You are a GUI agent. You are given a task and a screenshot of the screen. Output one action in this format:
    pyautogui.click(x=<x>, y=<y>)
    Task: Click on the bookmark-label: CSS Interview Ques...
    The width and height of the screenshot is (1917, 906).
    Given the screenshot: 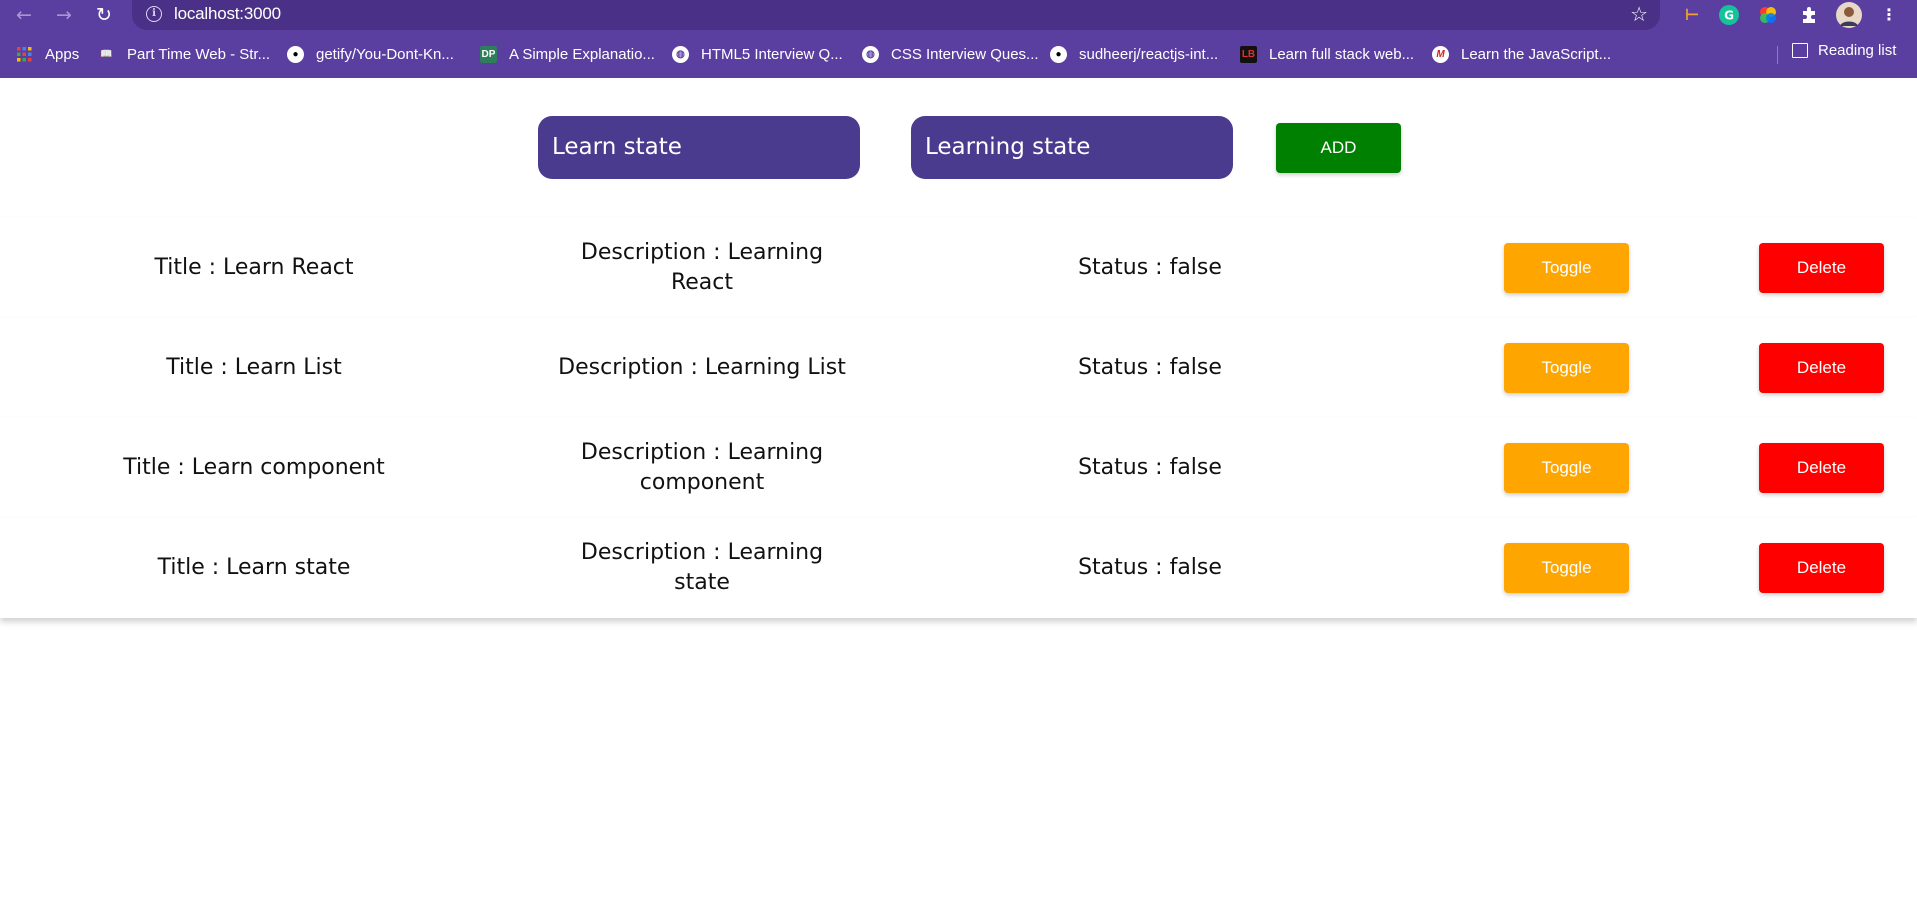 What is the action you would take?
    pyautogui.click(x=965, y=54)
    